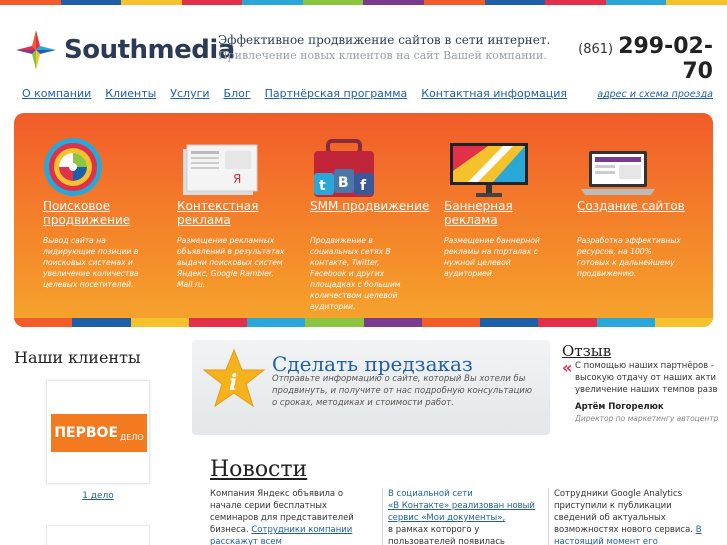 Image resolution: width=727 pixels, height=545 pixels. Describe the element at coordinates (322, 186) in the screenshot. I see `svg-text: t` at that location.